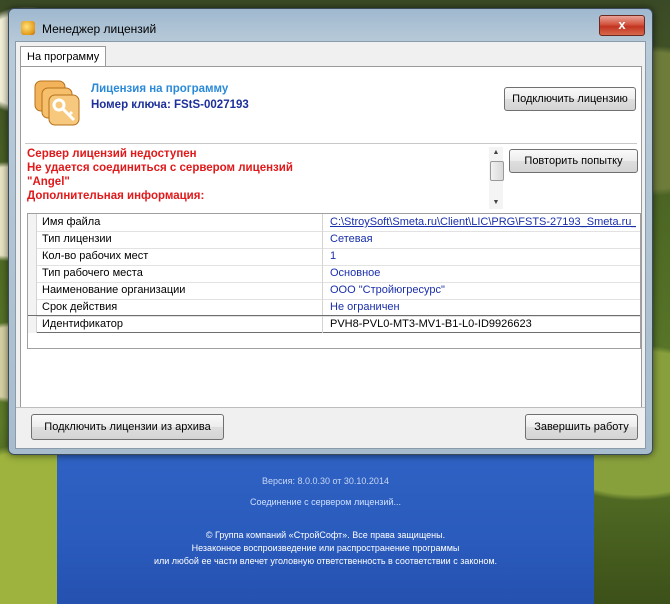 This screenshot has height=604, width=670. I want to click on messages-scrollbar: ▲ ▼, so click(496, 178).